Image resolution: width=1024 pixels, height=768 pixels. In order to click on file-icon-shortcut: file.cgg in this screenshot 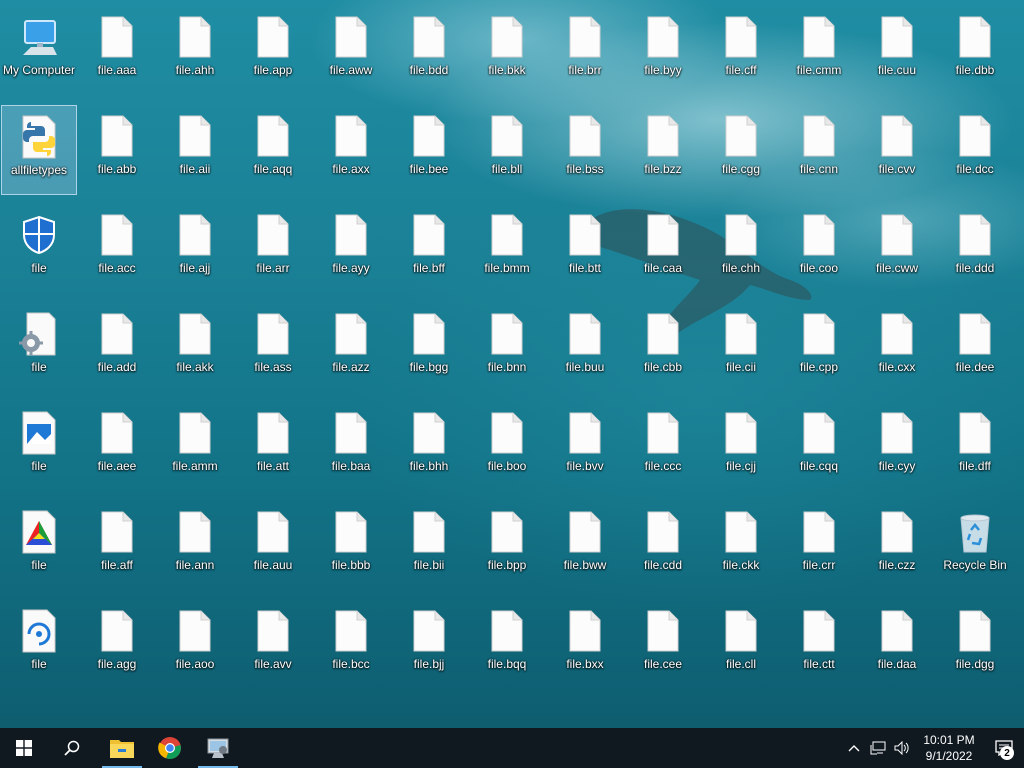, I will do `click(741, 150)`.